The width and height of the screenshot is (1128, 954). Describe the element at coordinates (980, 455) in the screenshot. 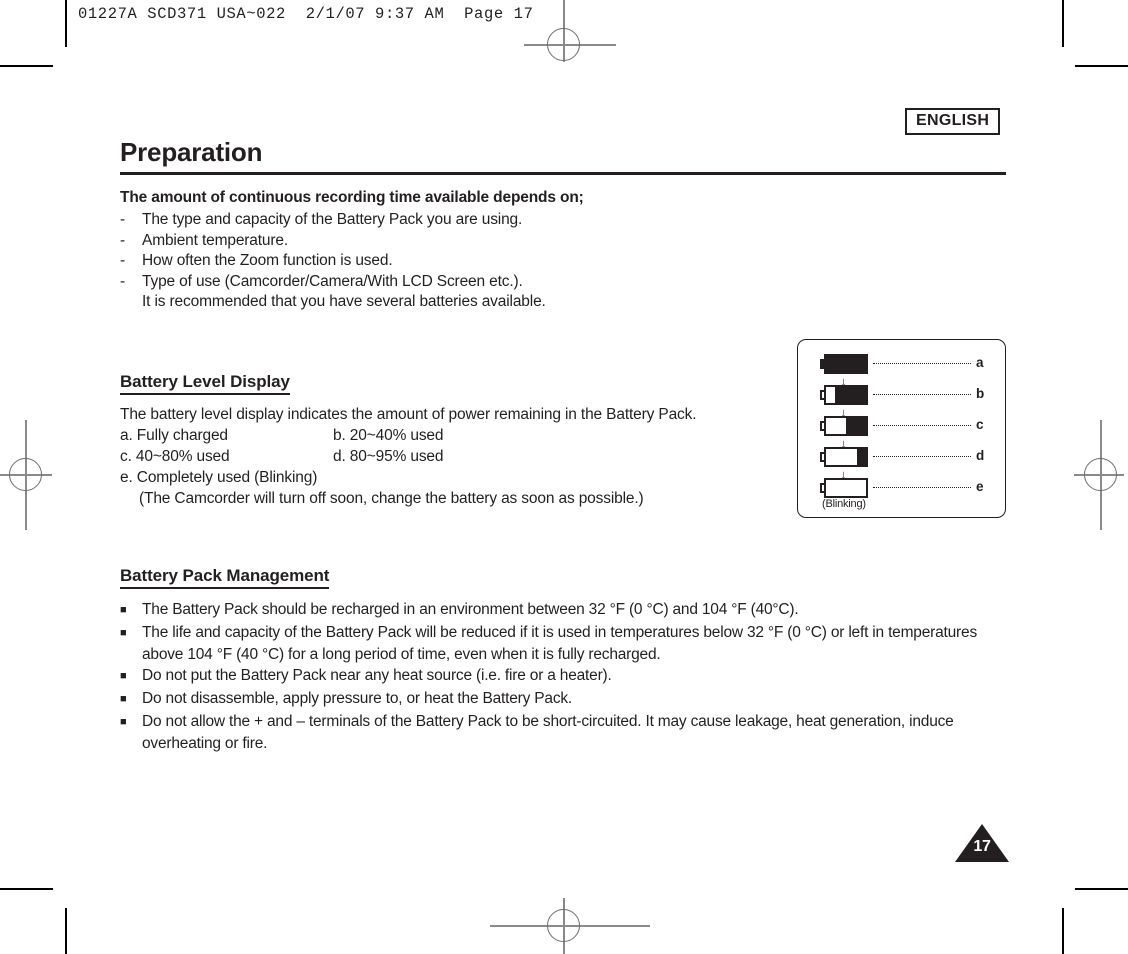

I see `figure-label-d: d` at that location.